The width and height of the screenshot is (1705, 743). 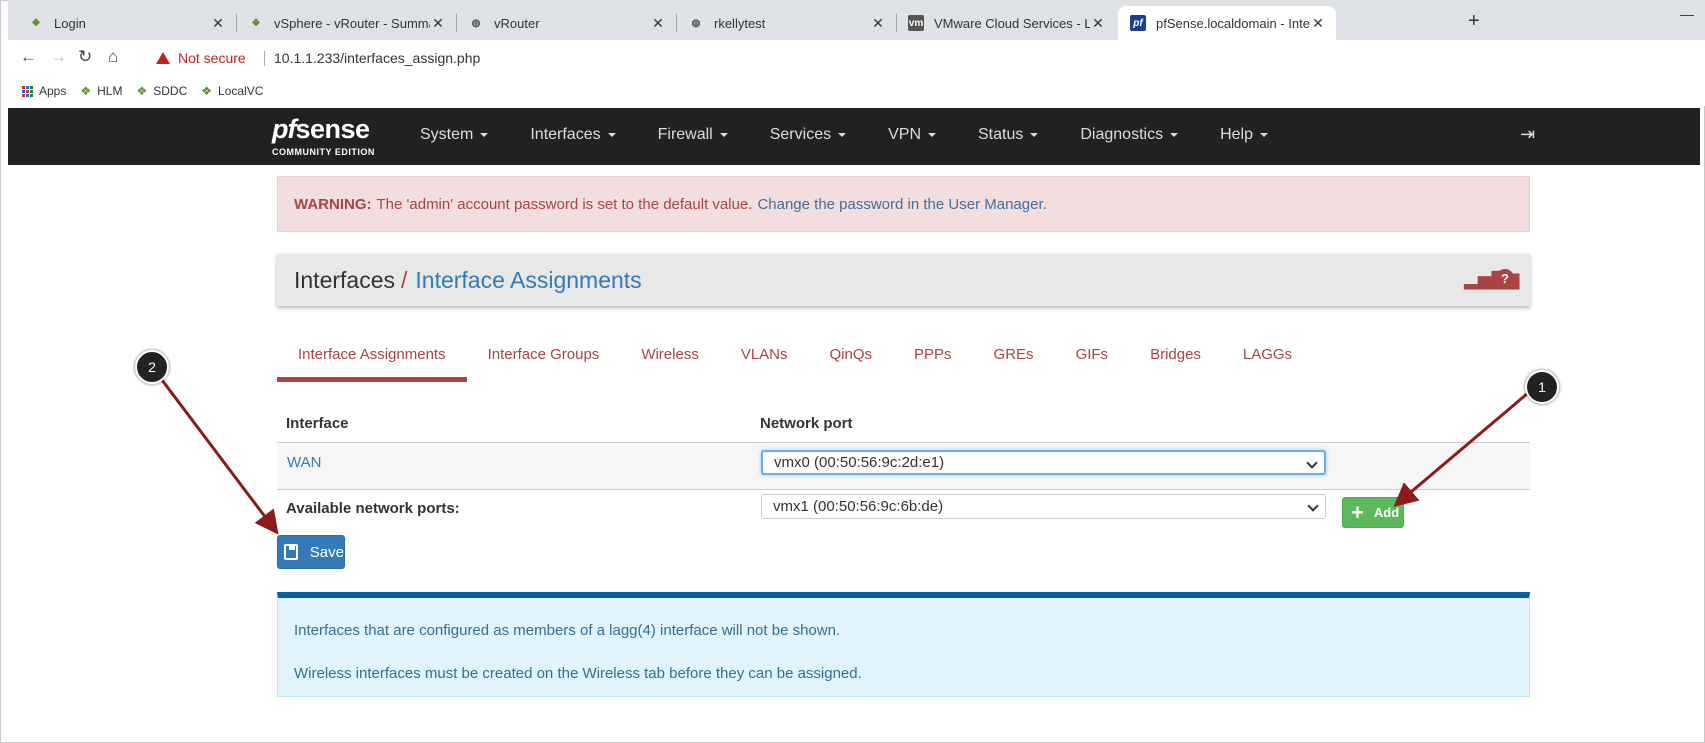 I want to click on callout-badge-2: 2, so click(x=152, y=367).